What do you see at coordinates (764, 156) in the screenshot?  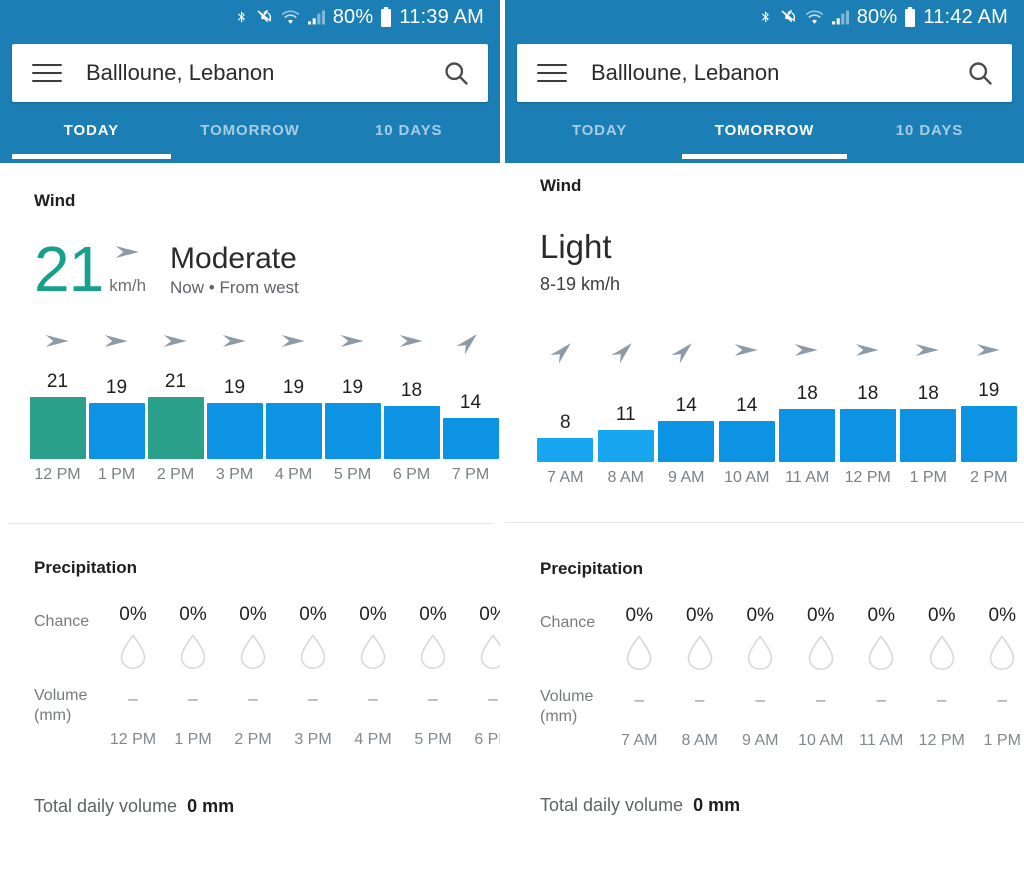 I see `tab-tomorrow-active-indicator` at bounding box center [764, 156].